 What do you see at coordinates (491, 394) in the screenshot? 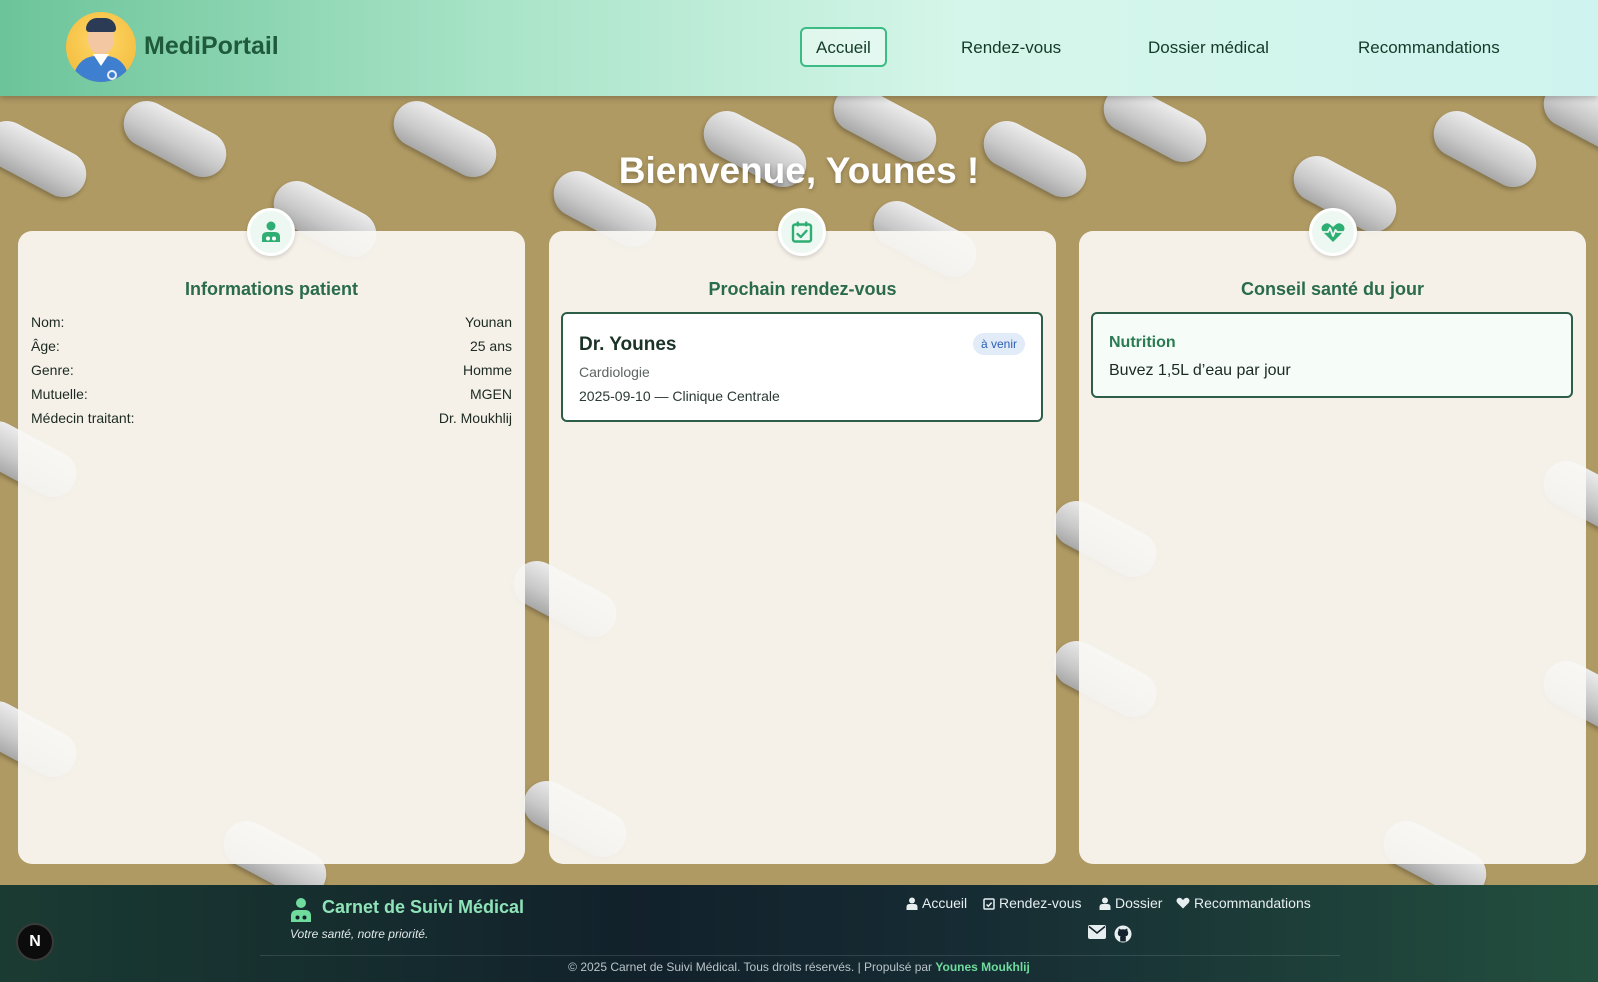
I see `info-value: MGEN` at bounding box center [491, 394].